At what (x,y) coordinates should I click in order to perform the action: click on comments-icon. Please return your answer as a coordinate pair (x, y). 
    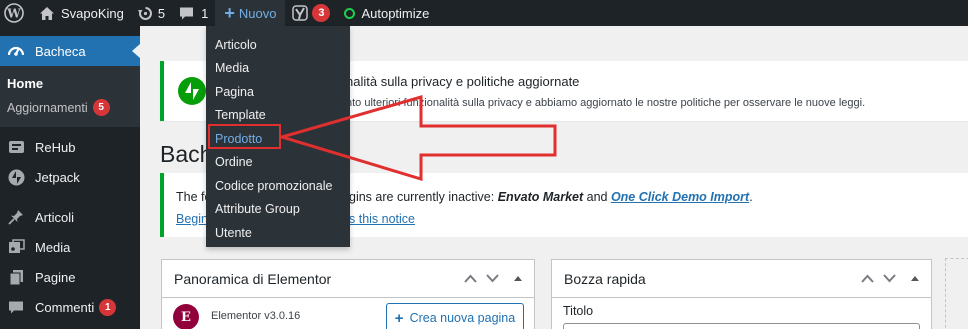
    Looking at the image, I should click on (16, 307).